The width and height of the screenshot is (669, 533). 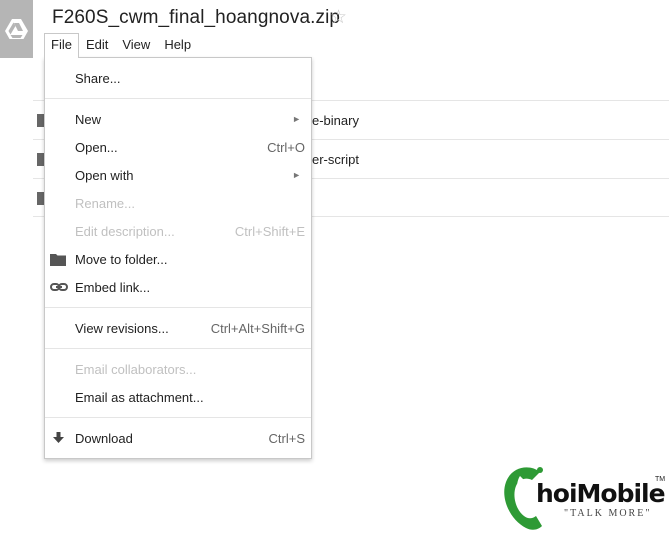 I want to click on menu-item-new: New ►, so click(x=178, y=120).